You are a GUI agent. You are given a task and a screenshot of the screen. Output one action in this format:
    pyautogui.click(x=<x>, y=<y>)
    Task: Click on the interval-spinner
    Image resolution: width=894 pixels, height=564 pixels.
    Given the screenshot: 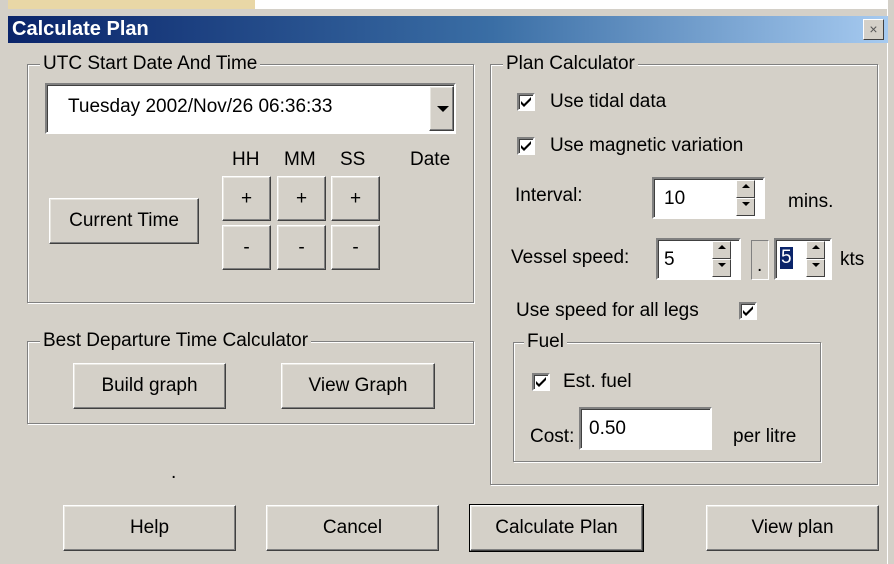 What is the action you would take?
    pyautogui.click(x=745, y=198)
    